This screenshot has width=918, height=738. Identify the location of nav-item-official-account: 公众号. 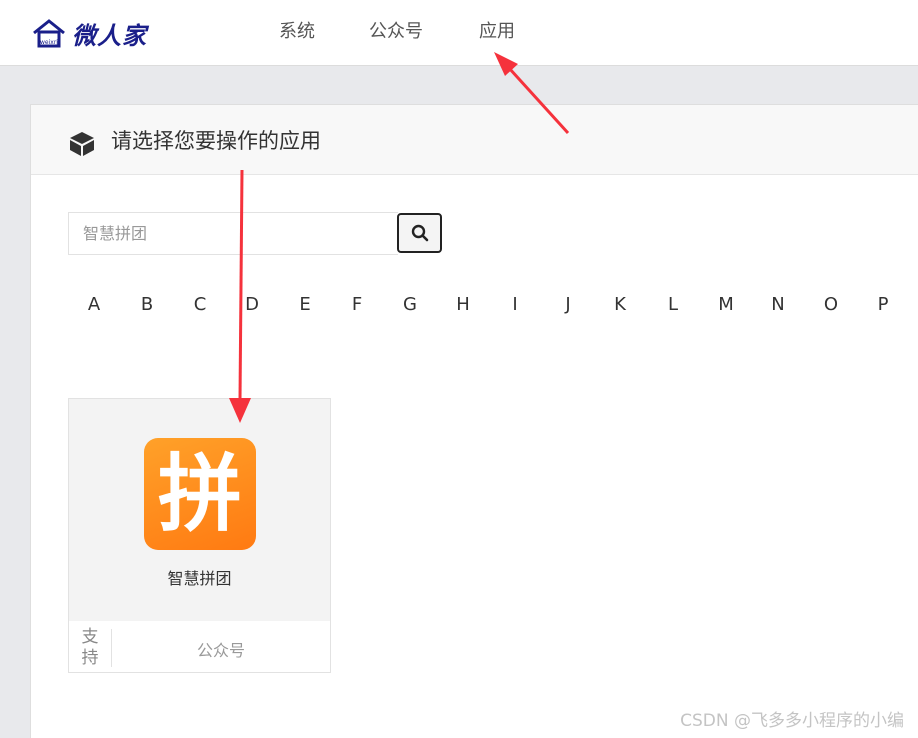
(396, 32).